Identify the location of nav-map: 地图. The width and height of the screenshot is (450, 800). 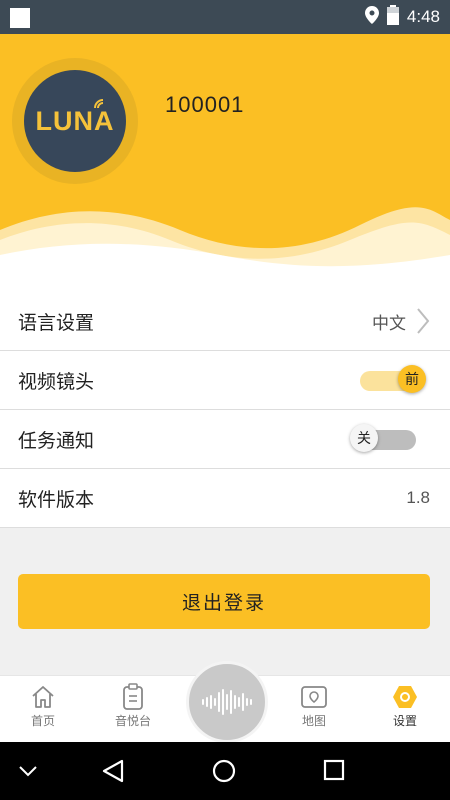
(314, 705).